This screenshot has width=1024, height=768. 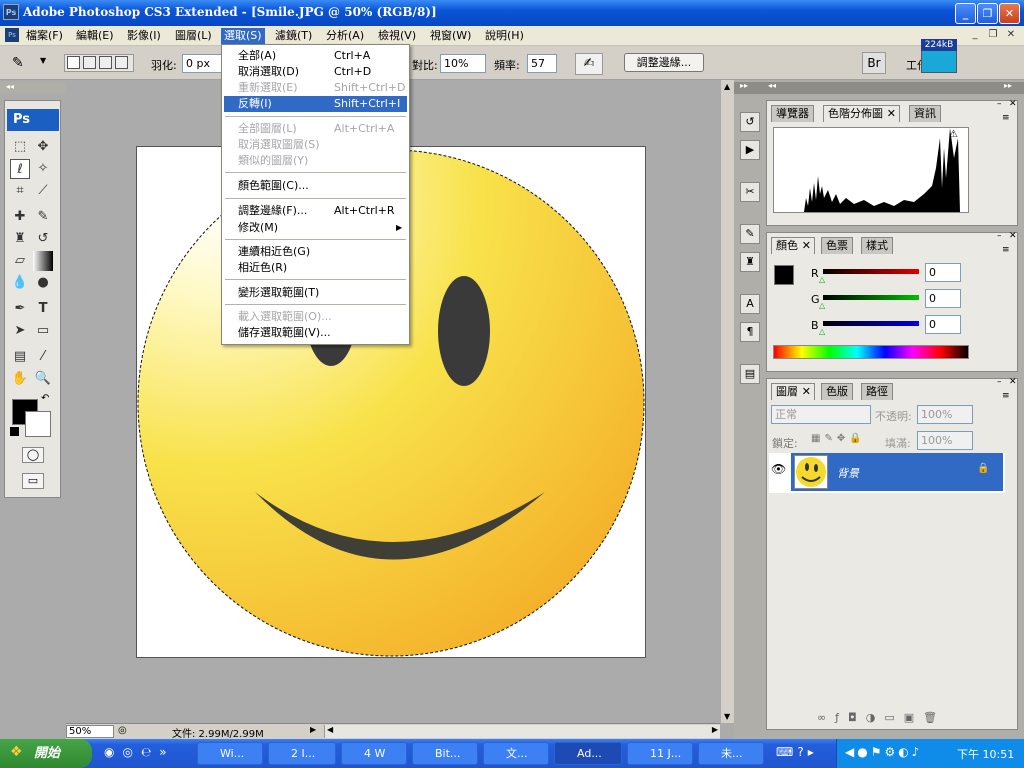 What do you see at coordinates (943, 272) in the screenshot?
I see `red-value-input: 0` at bounding box center [943, 272].